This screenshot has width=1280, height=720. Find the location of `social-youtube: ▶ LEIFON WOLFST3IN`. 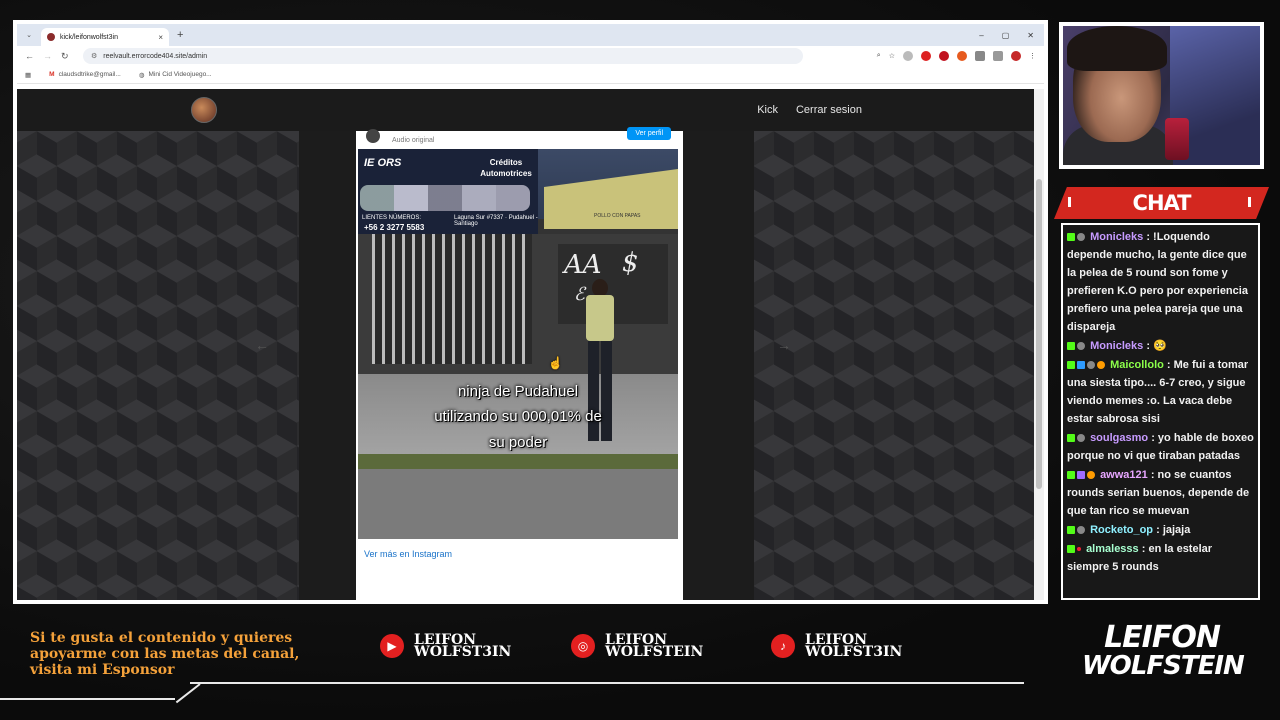

social-youtube: ▶ LEIFON WOLFST3IN is located at coordinates (446, 646).